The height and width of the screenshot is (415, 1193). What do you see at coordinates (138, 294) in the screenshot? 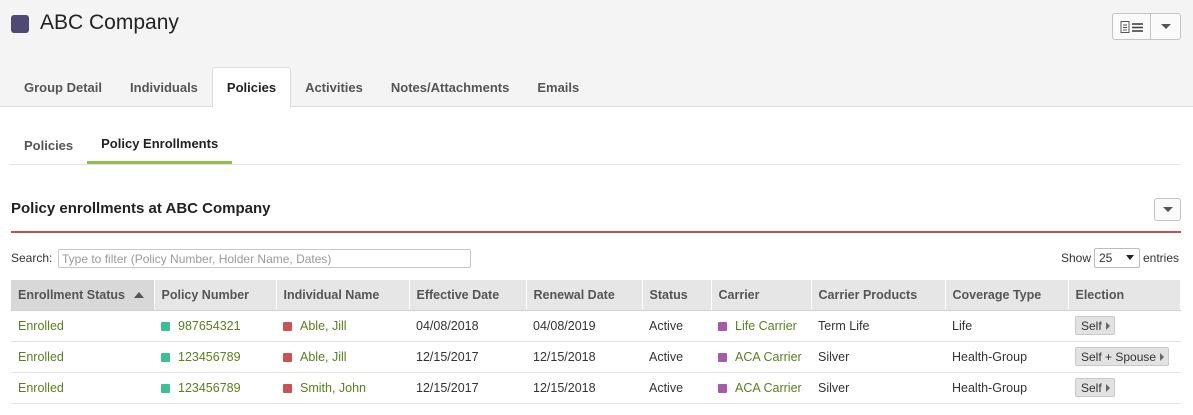
I see `sort-ascending-icon` at bounding box center [138, 294].